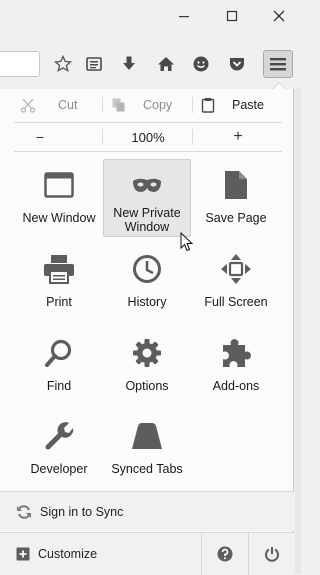 This screenshot has width=320, height=575. Describe the element at coordinates (59, 269) in the screenshot. I see `printer-icon` at that location.